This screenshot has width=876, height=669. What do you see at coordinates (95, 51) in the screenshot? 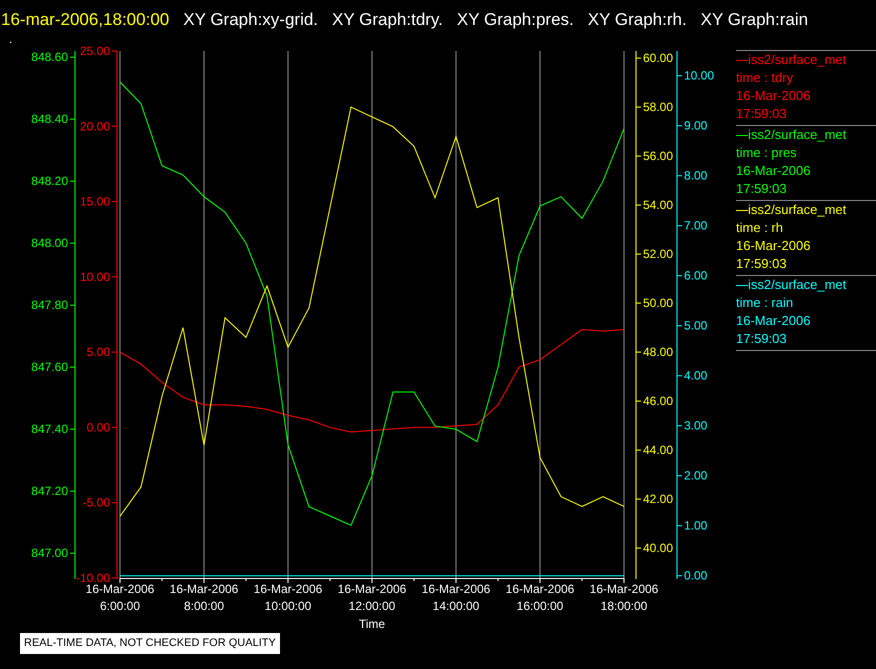
I see `axis-label: 25.00` at bounding box center [95, 51].